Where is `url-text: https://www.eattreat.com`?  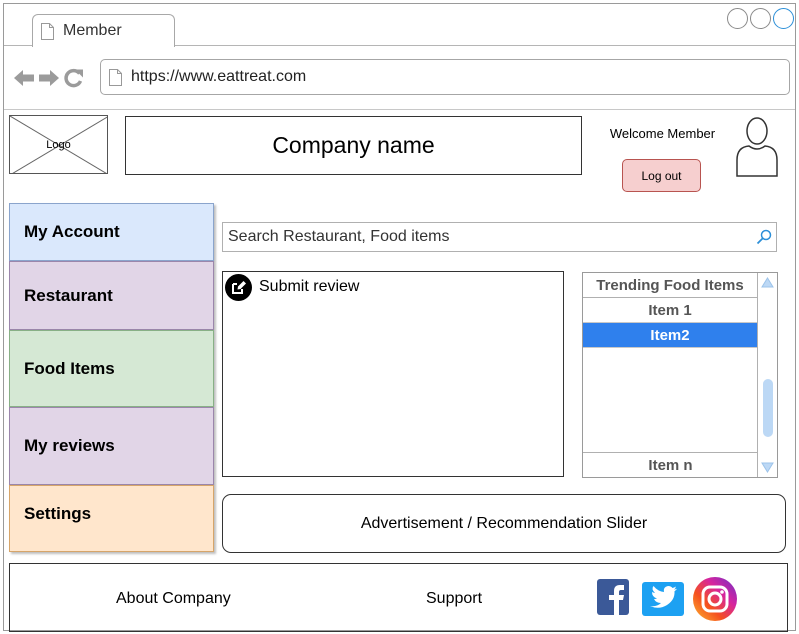
url-text: https://www.eattreat.com is located at coordinates (219, 76).